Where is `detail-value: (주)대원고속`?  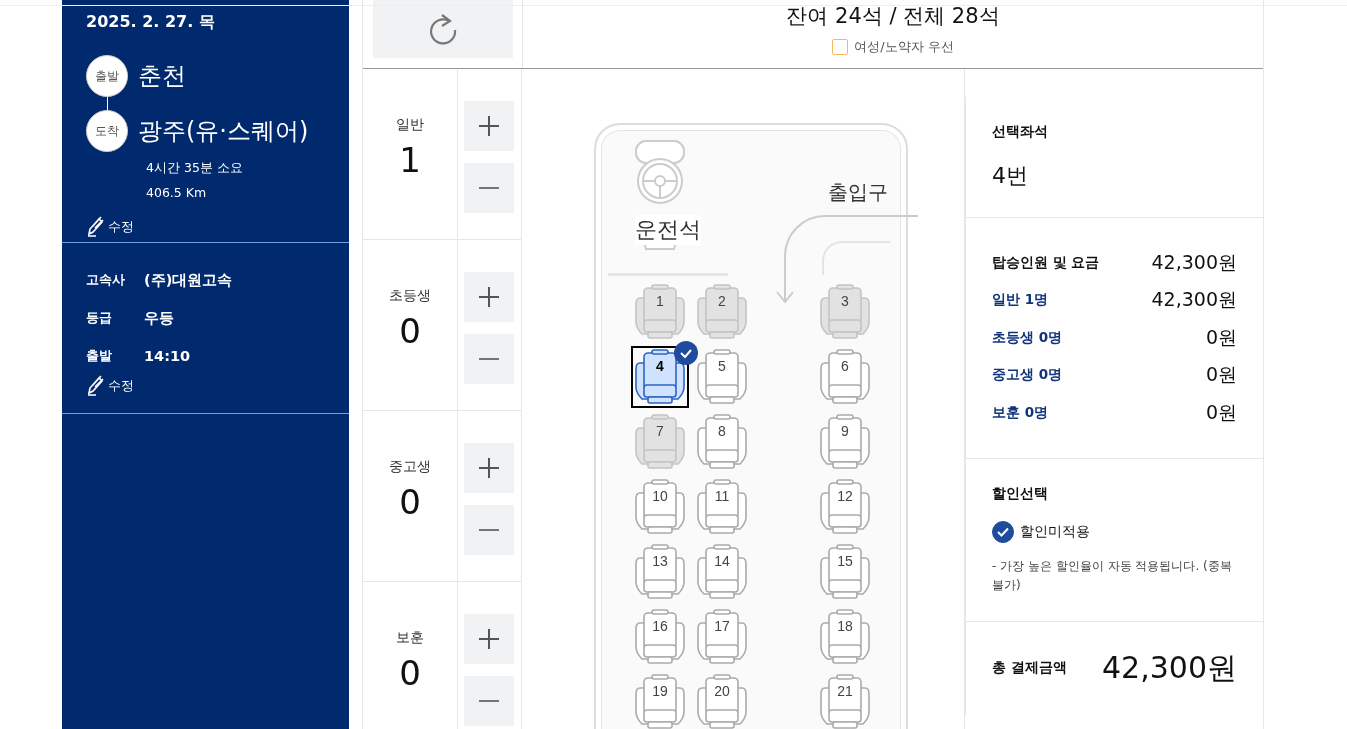 detail-value: (주)대원고속 is located at coordinates (188, 280).